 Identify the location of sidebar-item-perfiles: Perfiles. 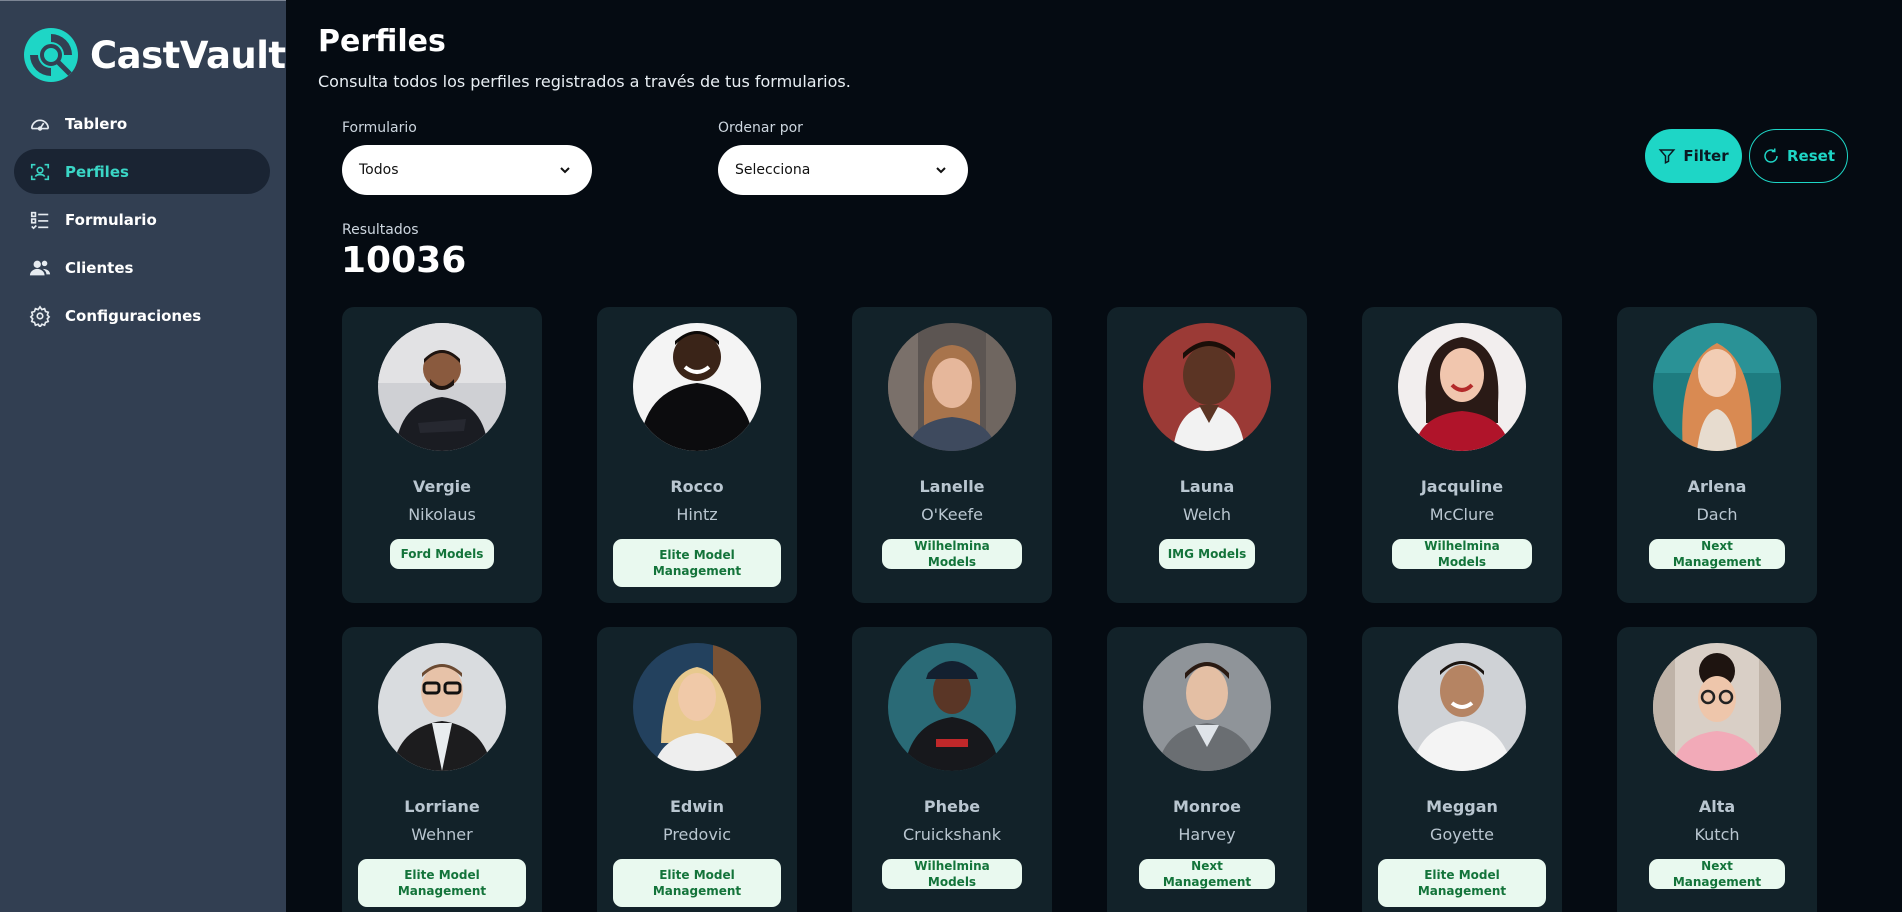
(142, 171).